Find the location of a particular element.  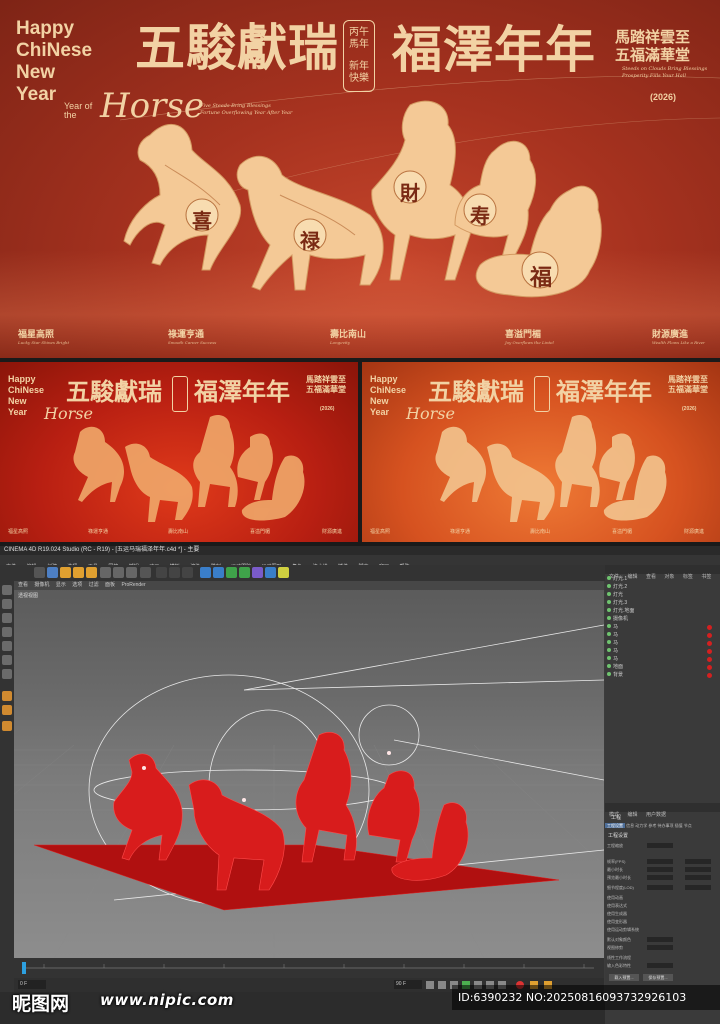

attr-subtab: 插值 is located at coordinates (679, 825).